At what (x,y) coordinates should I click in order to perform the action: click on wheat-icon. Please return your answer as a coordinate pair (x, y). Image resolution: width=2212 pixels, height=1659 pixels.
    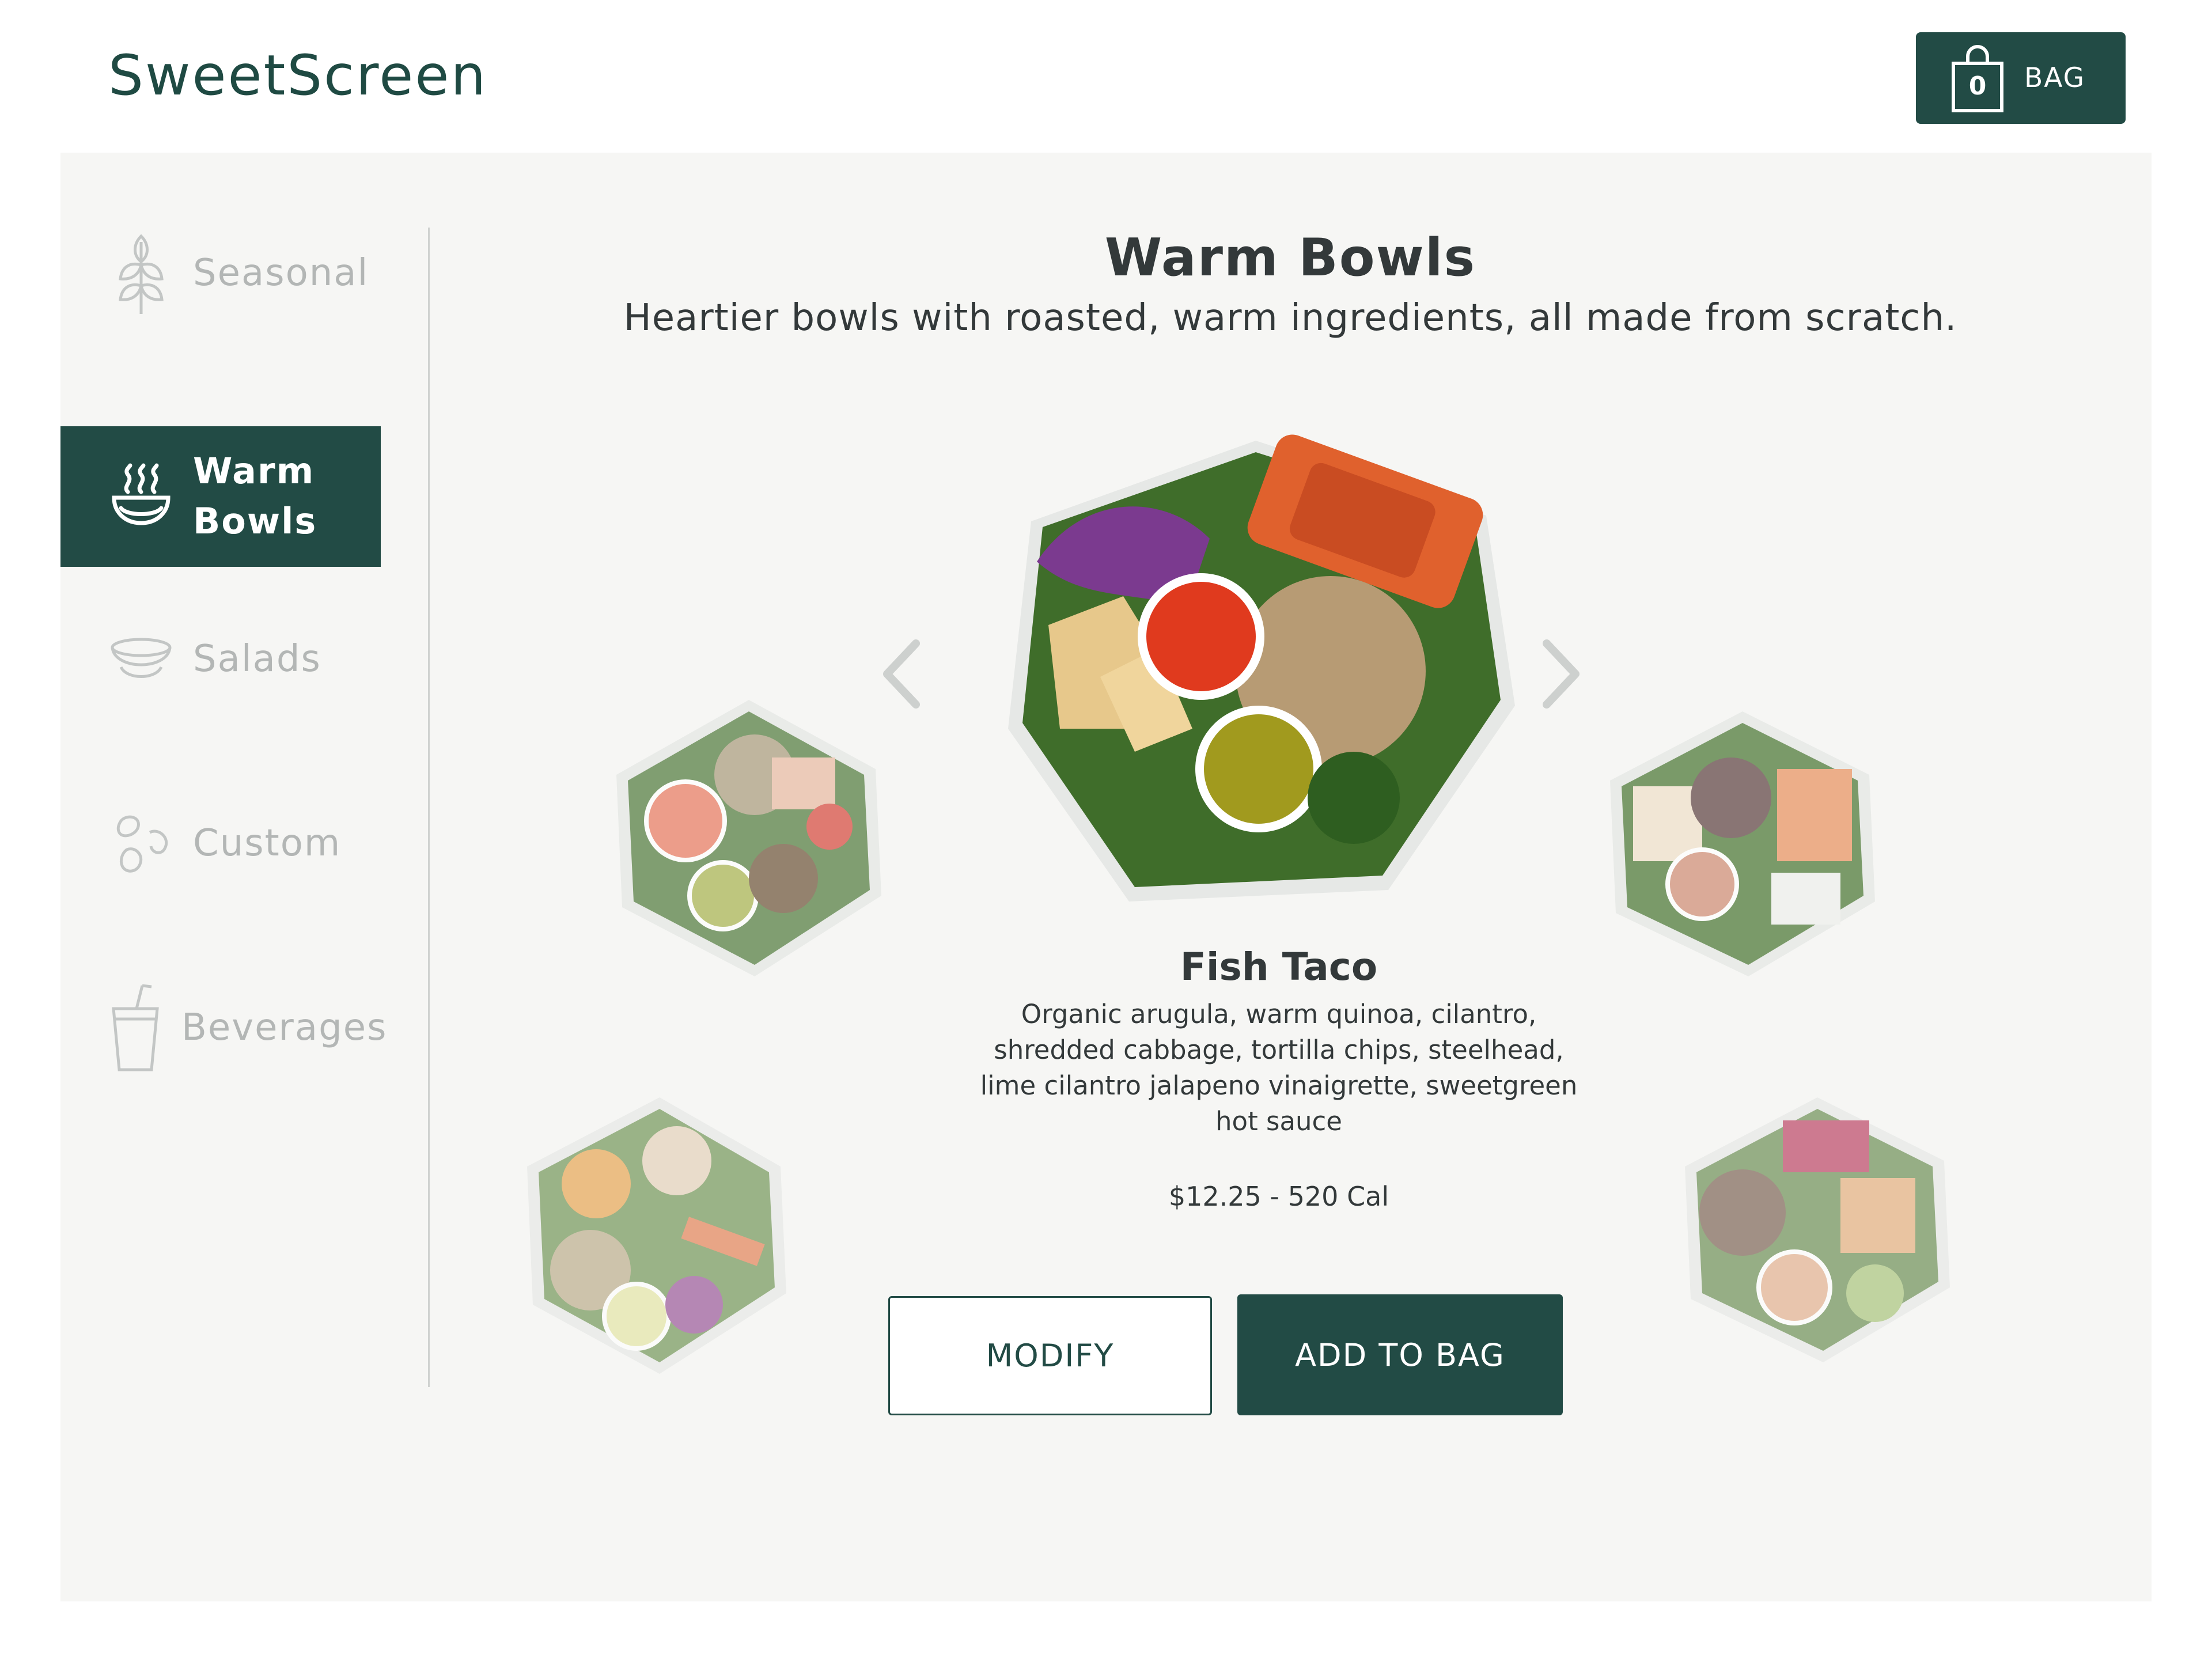
    Looking at the image, I should click on (141, 274).